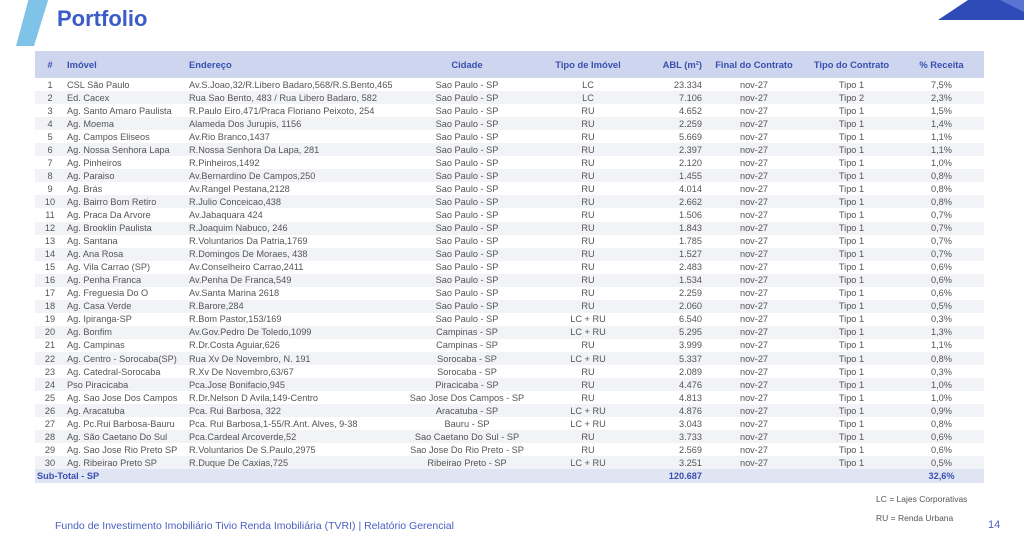  Describe the element at coordinates (50, 345) in the screenshot. I see `row-number: 21` at that location.